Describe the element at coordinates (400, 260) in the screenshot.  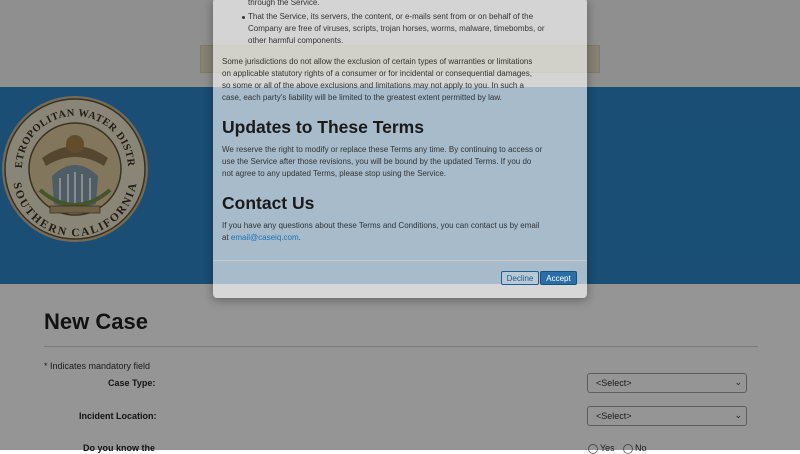
I see `modal-footer-divider` at that location.